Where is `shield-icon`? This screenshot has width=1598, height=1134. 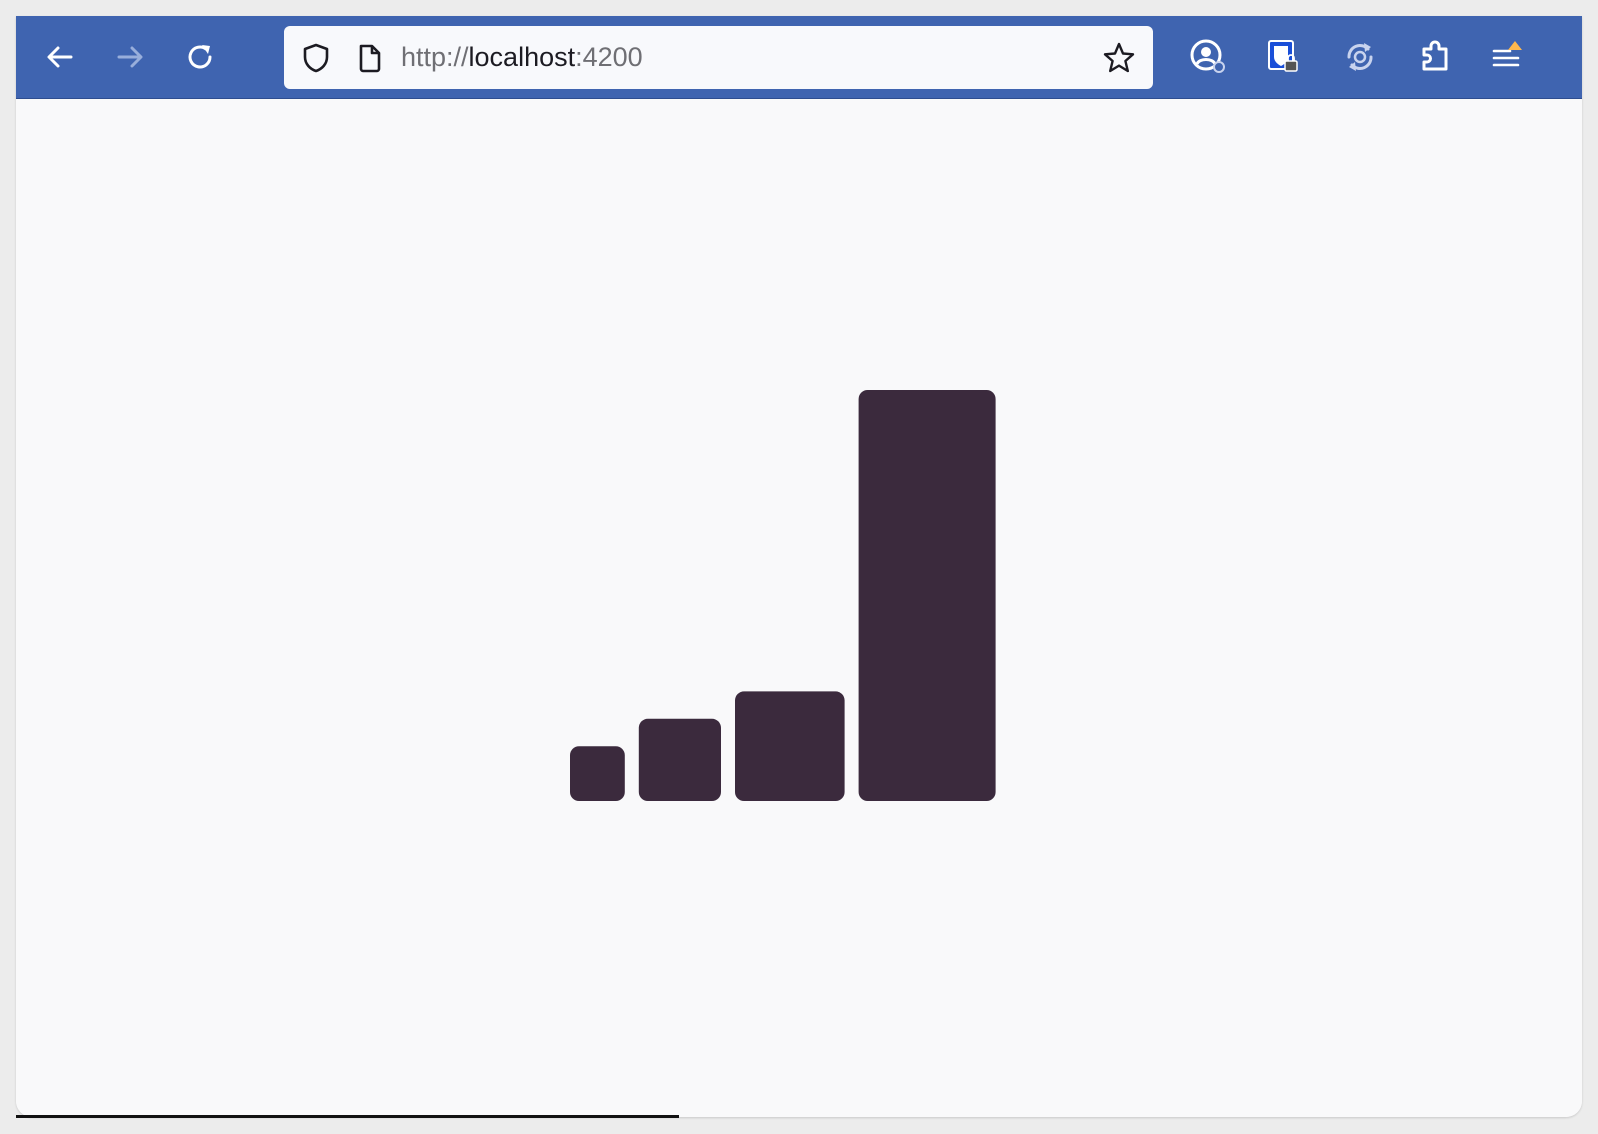 shield-icon is located at coordinates (316, 57).